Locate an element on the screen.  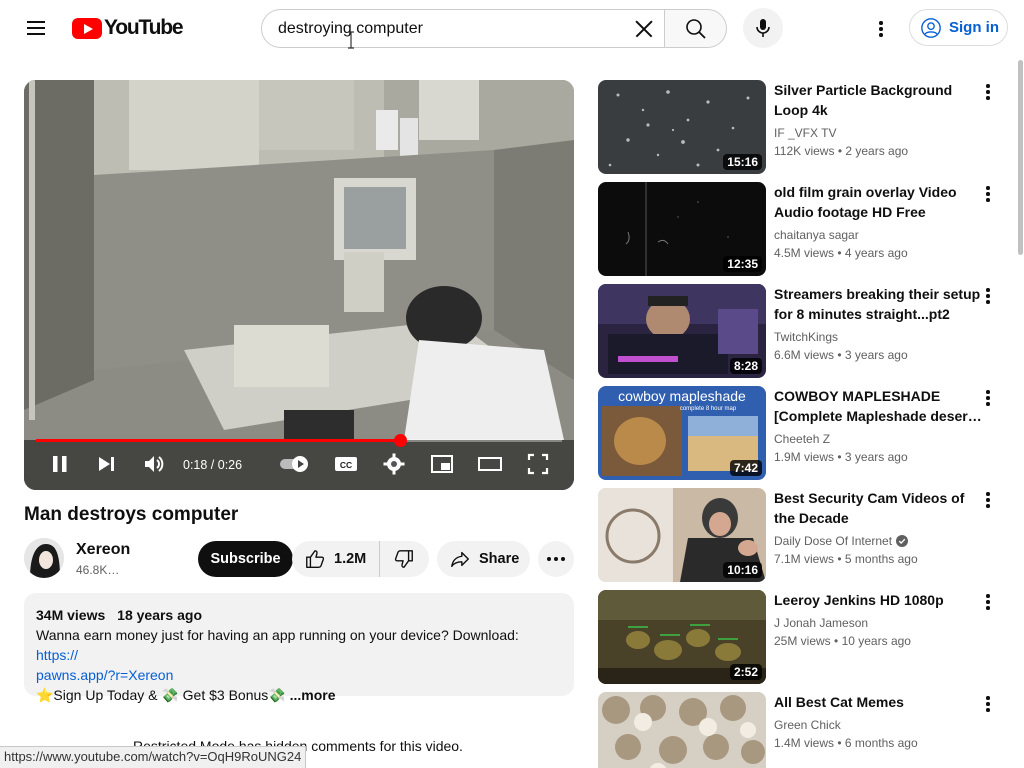
text-cursor-icon is located at coordinates (351, 40).